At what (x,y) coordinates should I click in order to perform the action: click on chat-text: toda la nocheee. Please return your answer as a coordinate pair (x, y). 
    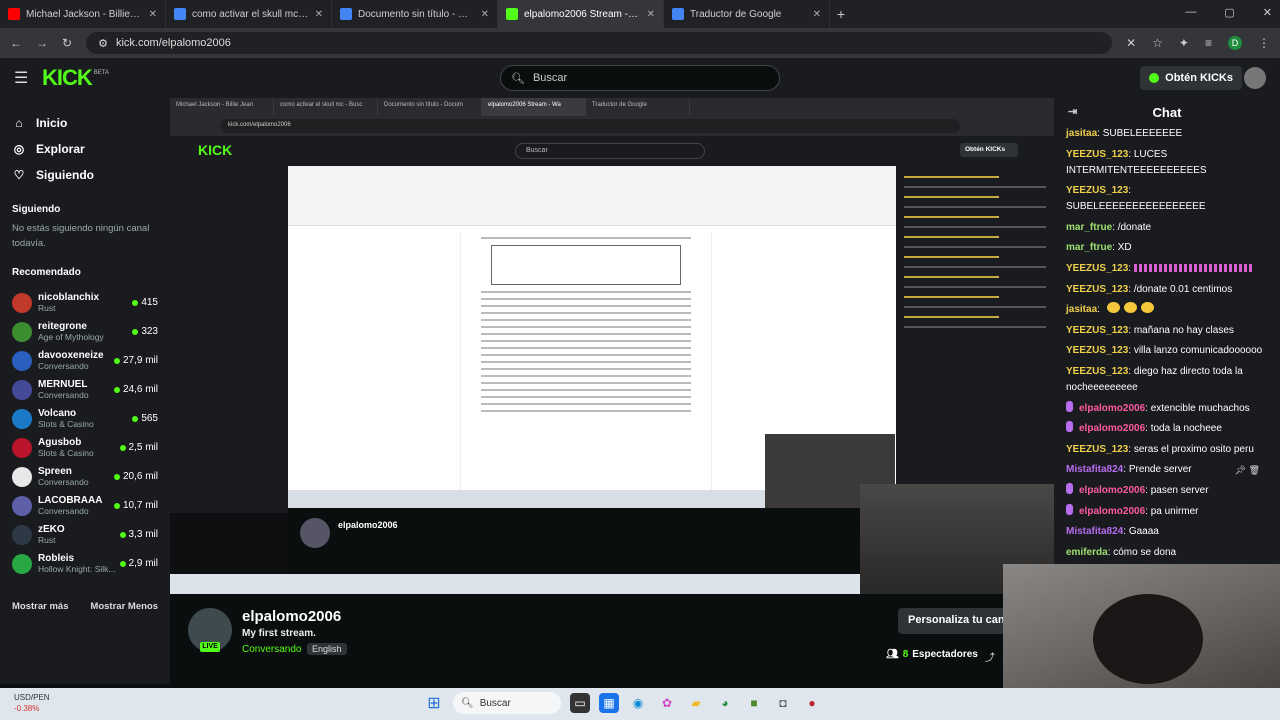
    Looking at the image, I should click on (1186, 429).